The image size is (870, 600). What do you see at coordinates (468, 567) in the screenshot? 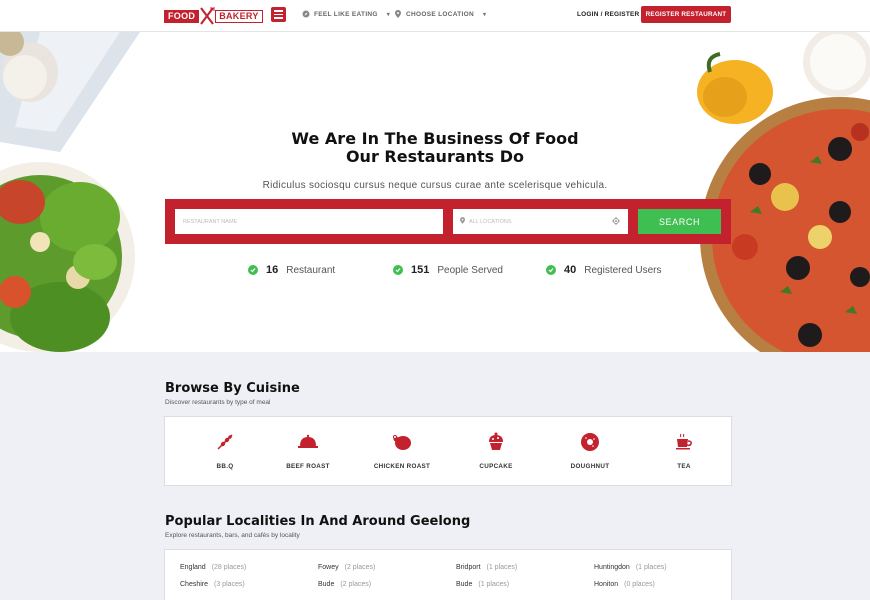
I see `locality-name: Bridport` at bounding box center [468, 567].